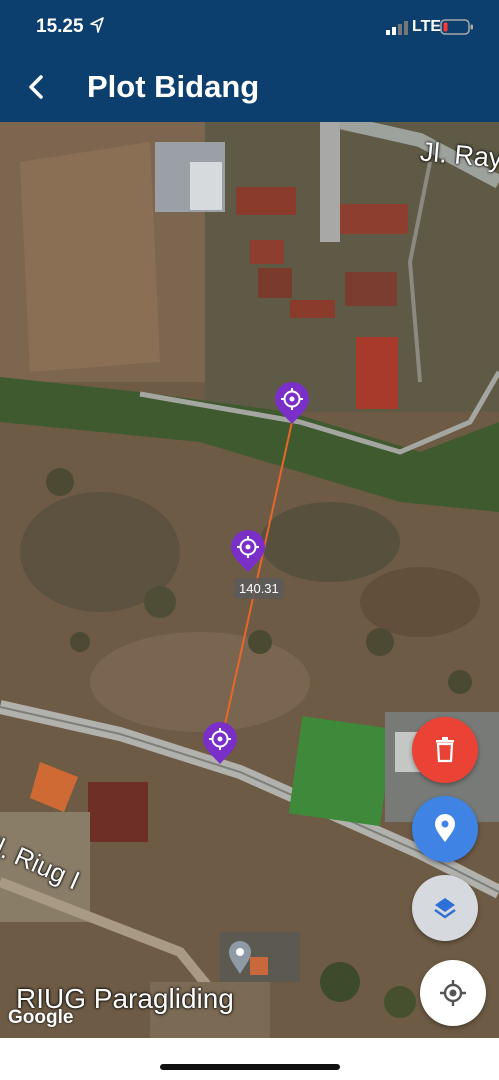  What do you see at coordinates (456, 27) in the screenshot?
I see `battery-icon` at bounding box center [456, 27].